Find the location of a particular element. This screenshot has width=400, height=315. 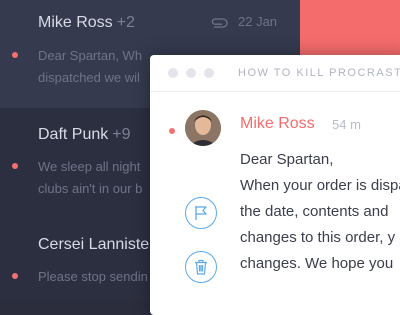

window-maximize-dot is located at coordinates (209, 73).